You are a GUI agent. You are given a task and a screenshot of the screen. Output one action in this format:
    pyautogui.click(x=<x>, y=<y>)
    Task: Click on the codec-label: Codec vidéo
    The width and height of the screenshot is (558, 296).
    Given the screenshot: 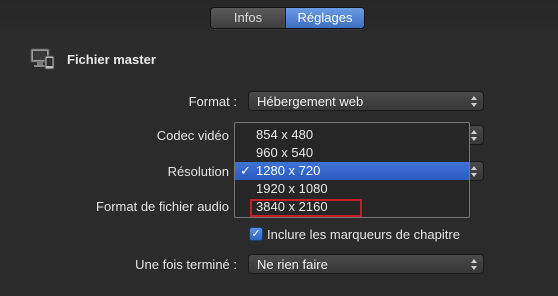 What is the action you would take?
    pyautogui.click(x=192, y=135)
    